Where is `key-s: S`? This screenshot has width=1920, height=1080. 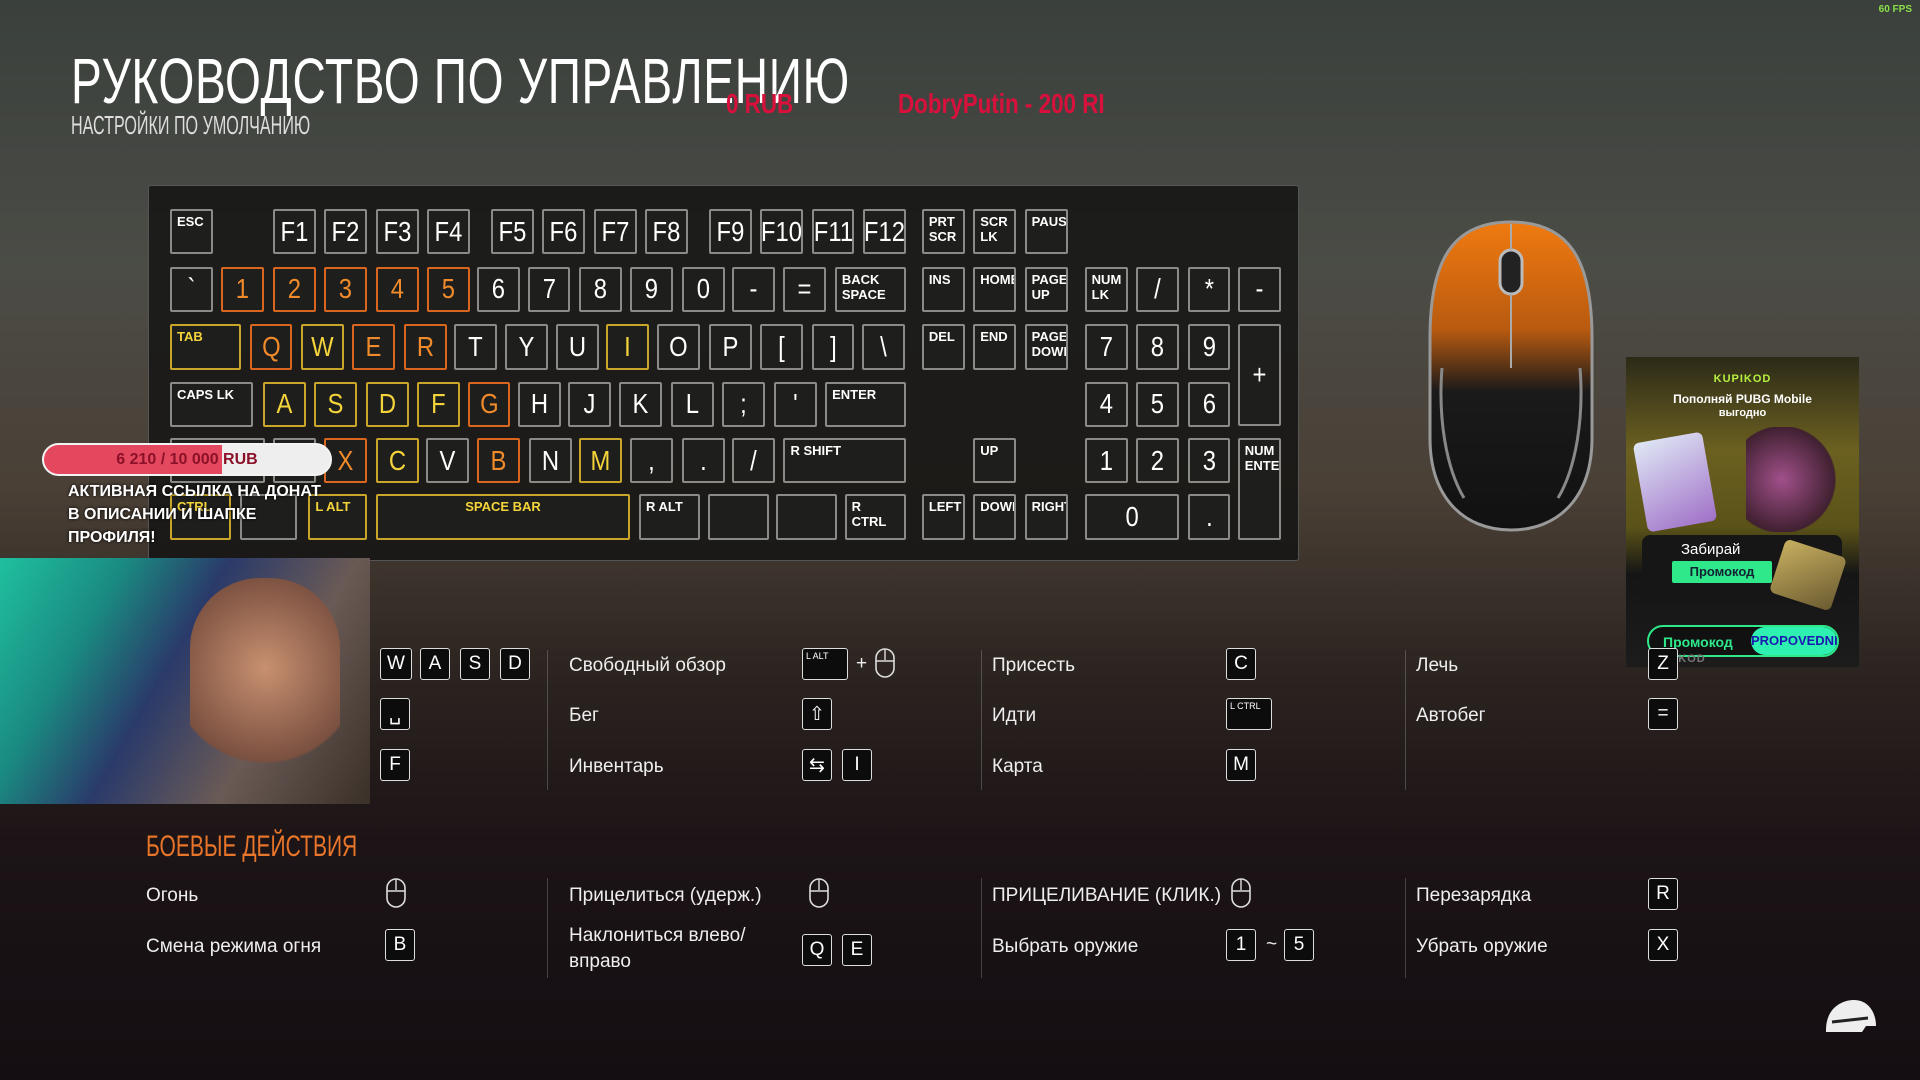
key-s: S is located at coordinates (336, 404).